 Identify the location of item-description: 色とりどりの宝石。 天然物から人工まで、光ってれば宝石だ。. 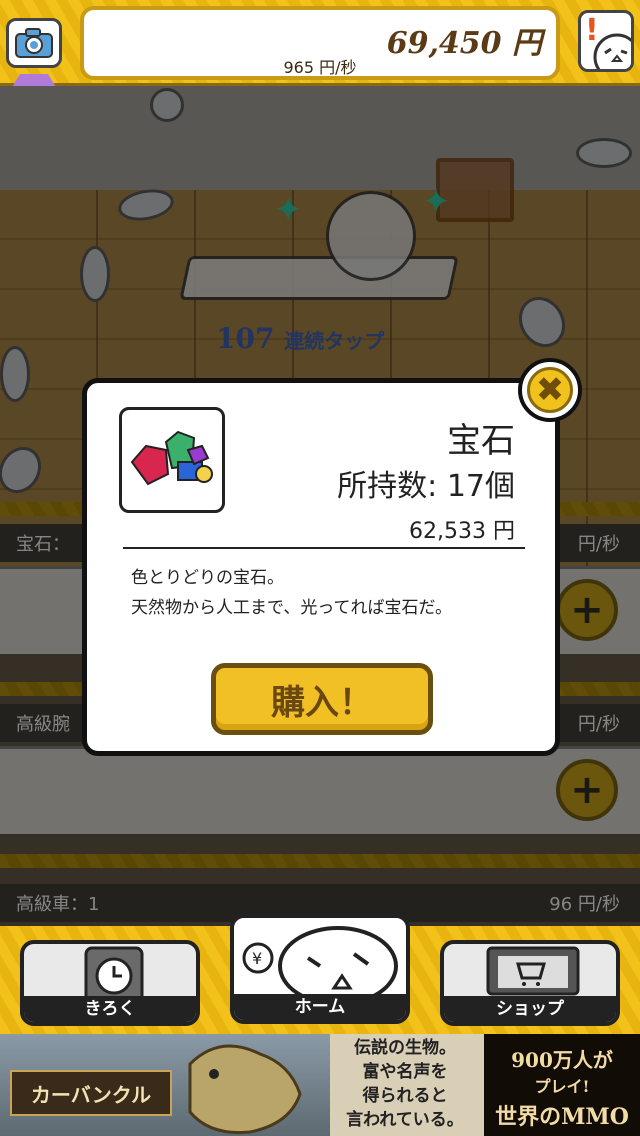
(291, 593).